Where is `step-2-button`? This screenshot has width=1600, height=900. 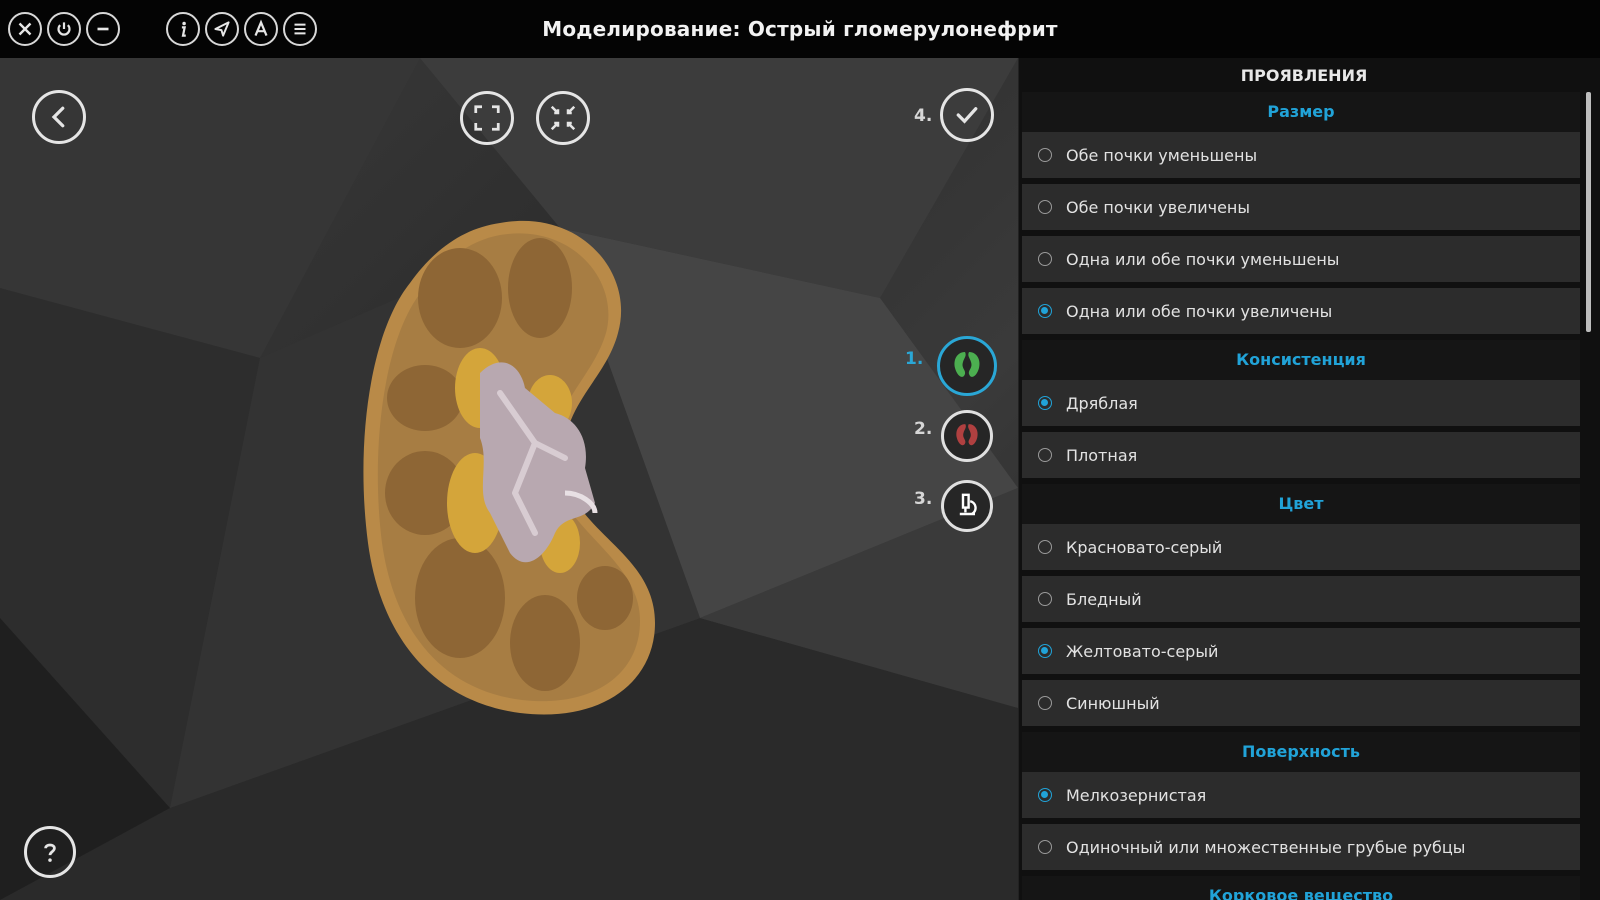
step-2-button is located at coordinates (967, 436).